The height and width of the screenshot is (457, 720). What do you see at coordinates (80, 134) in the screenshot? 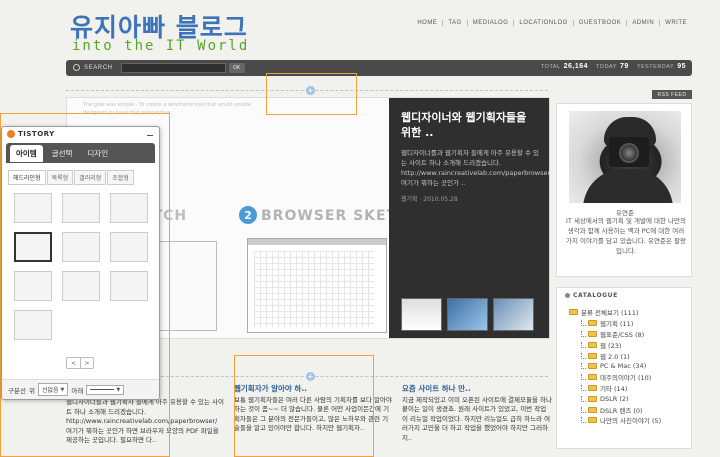
I see `panel-header: TISTORY` at bounding box center [80, 134].